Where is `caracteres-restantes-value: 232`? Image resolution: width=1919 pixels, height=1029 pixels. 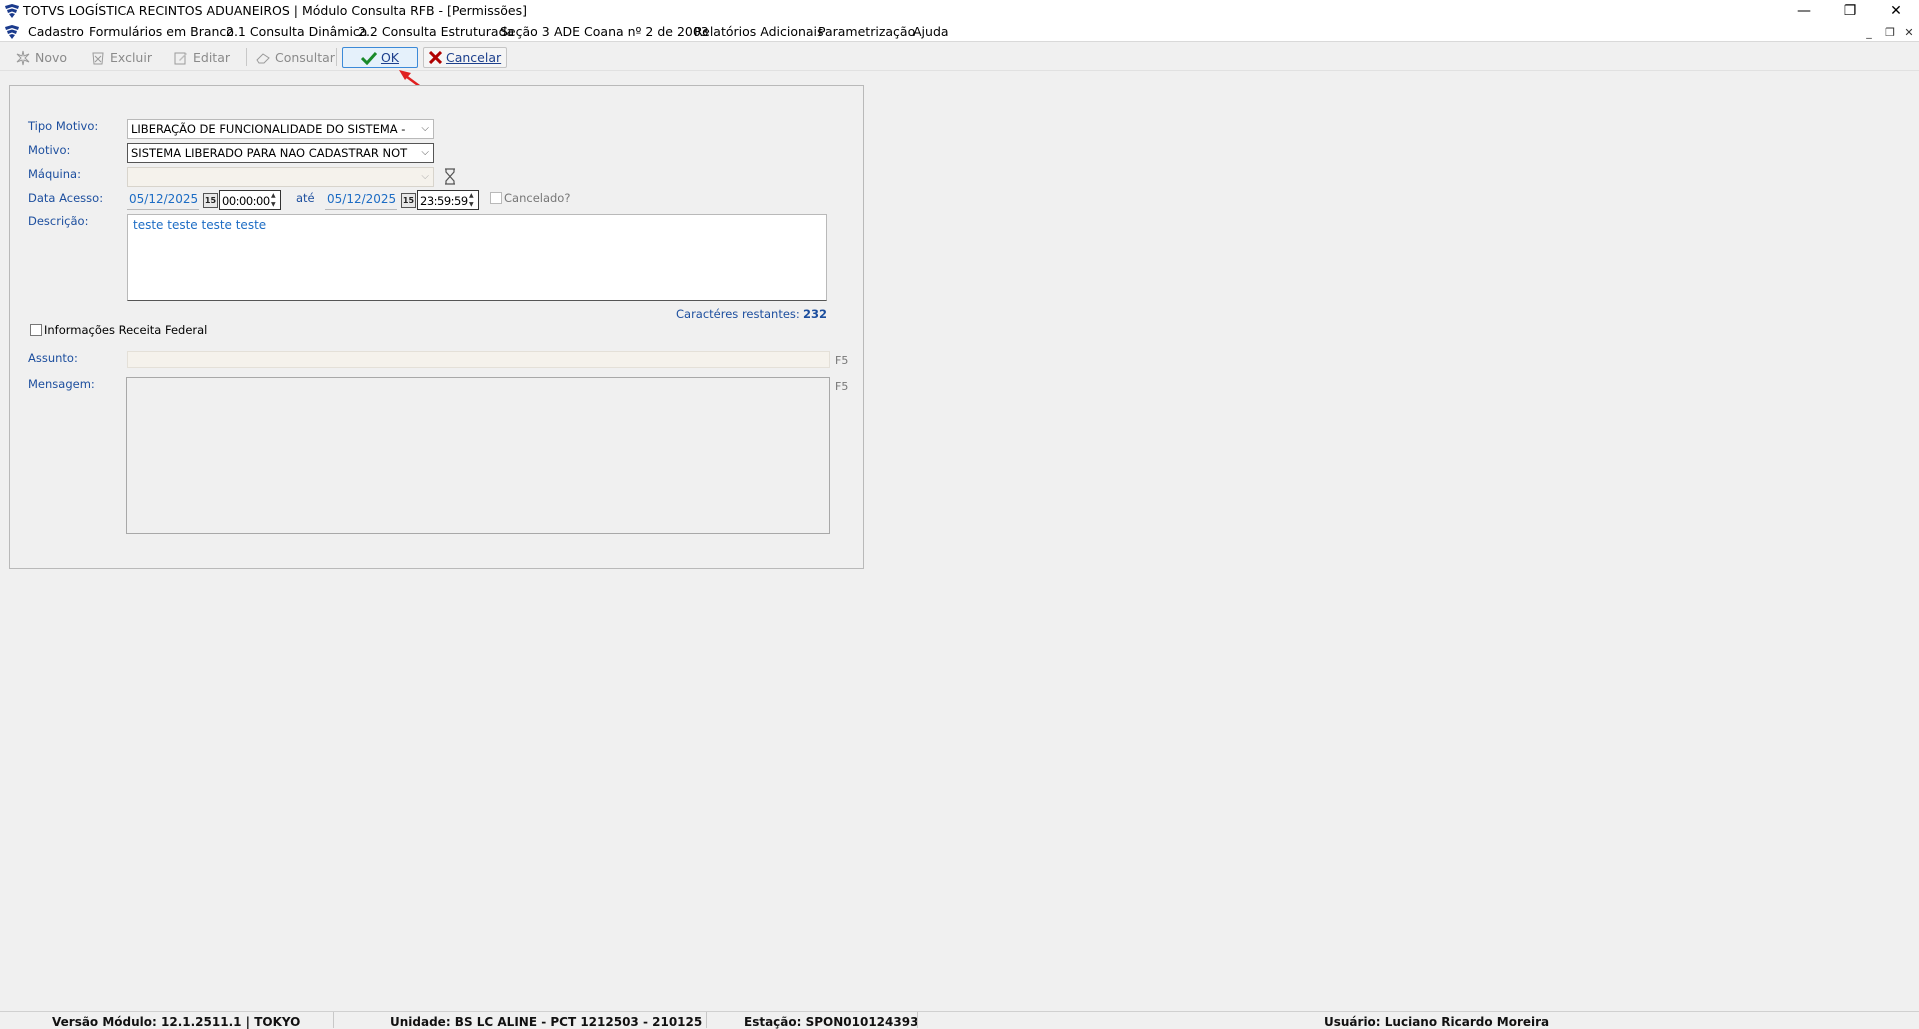
caracteres-restantes-value: 232 is located at coordinates (815, 314).